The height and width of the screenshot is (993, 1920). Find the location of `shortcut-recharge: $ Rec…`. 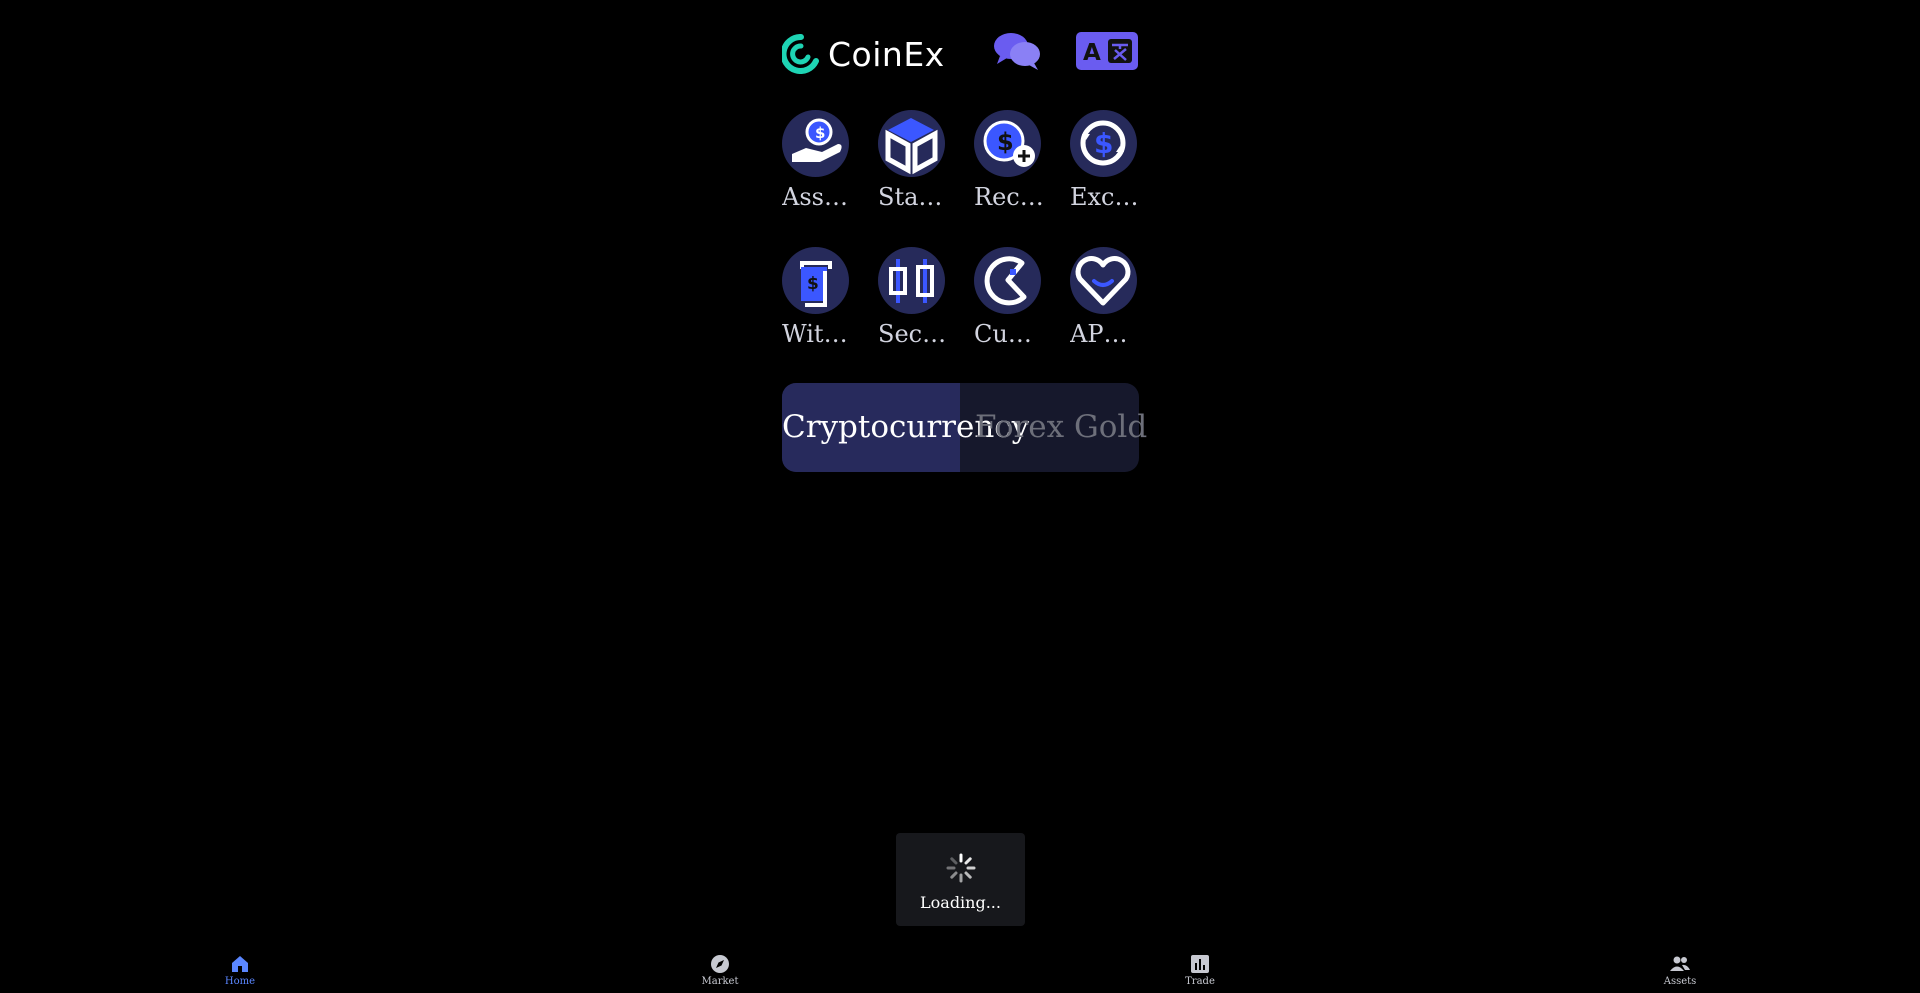

shortcut-recharge: $ Rec… is located at coordinates (1009, 160).